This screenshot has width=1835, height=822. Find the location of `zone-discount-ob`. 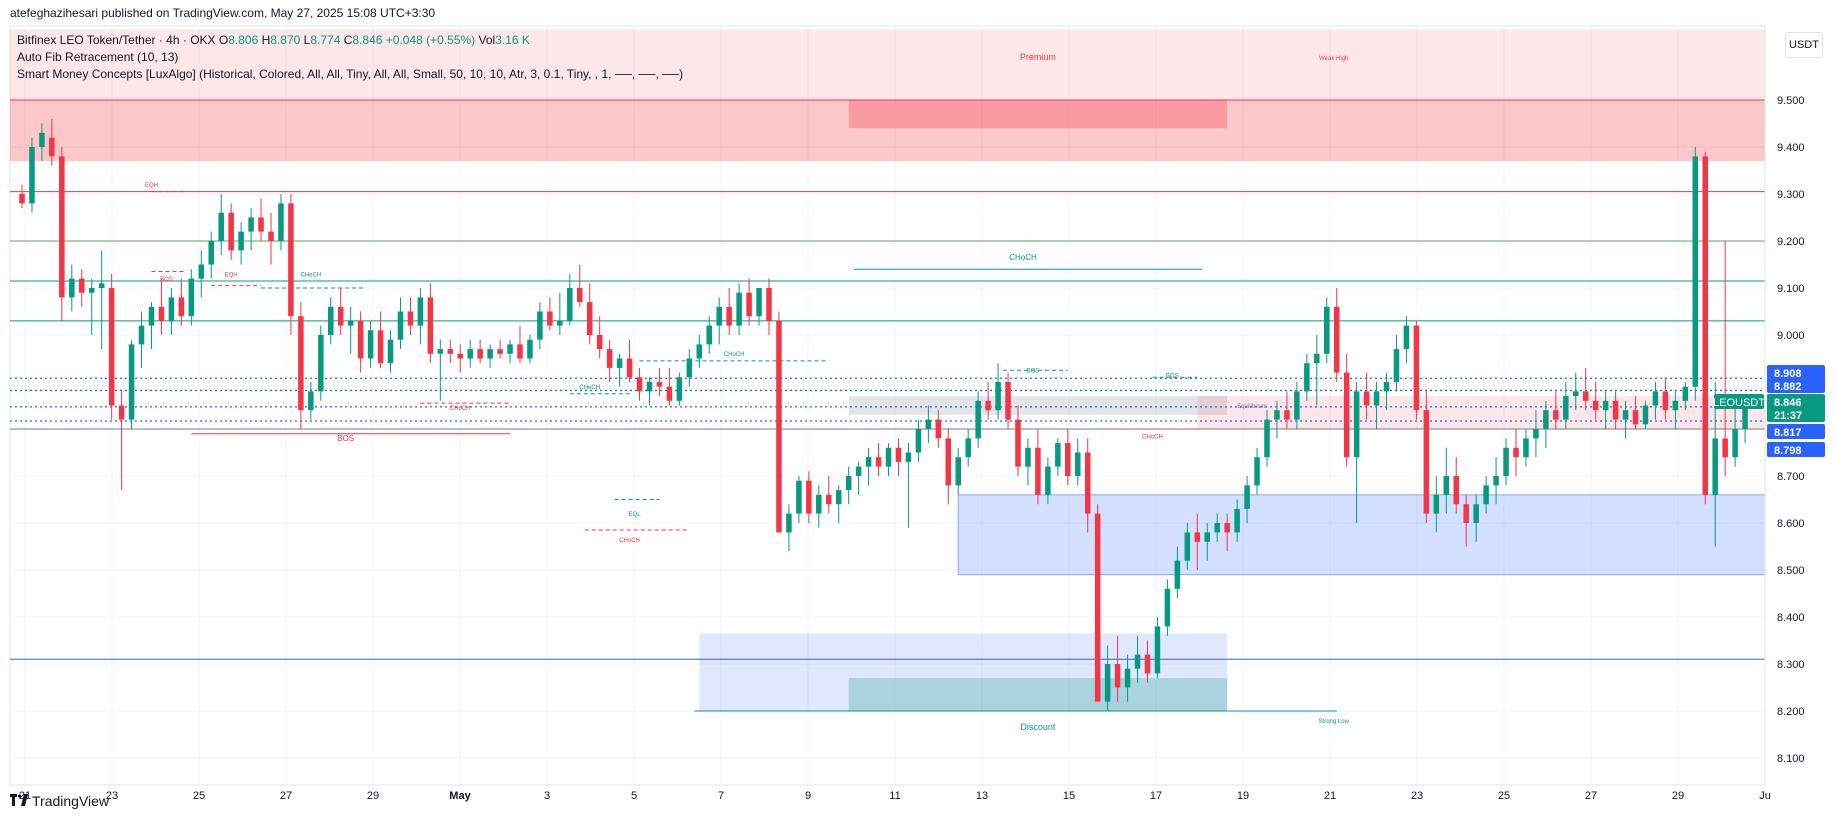

zone-discount-ob is located at coordinates (1038, 694).